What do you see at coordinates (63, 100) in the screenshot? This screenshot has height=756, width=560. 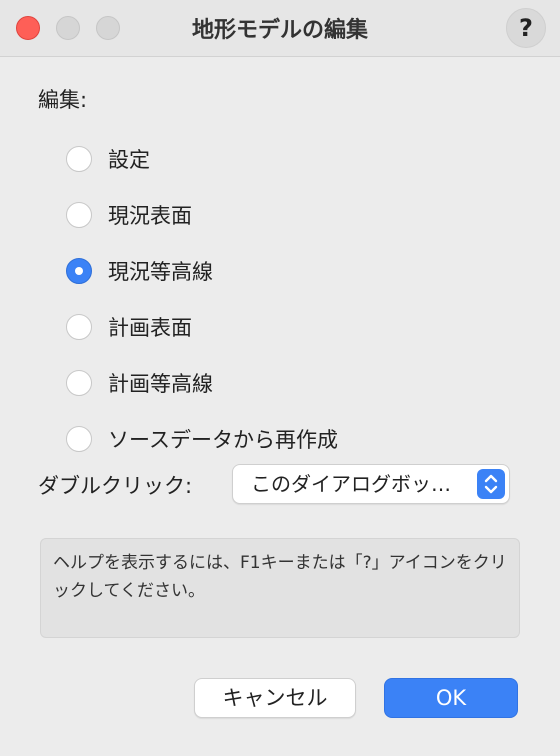 I see `edit-section-label: 編集:` at bounding box center [63, 100].